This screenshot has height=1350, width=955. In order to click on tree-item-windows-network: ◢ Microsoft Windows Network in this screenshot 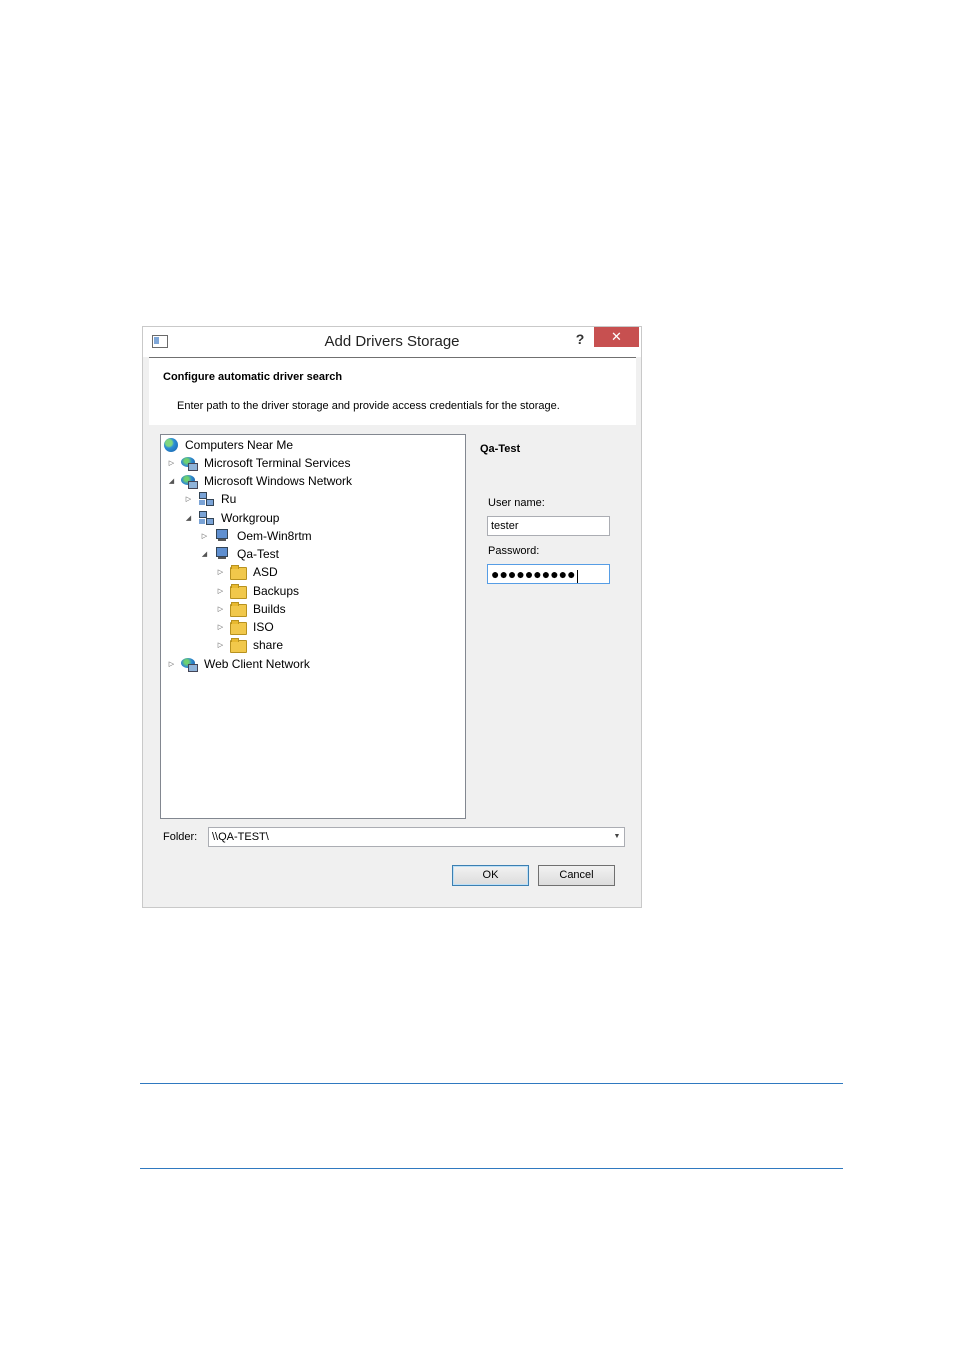, I will do `click(259, 481)`.